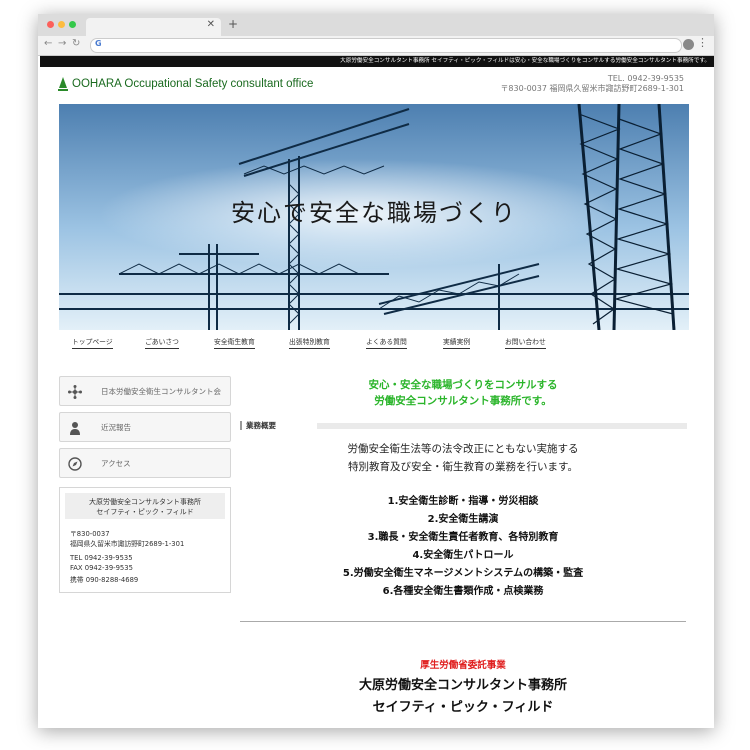 The height and width of the screenshot is (750, 750). I want to click on description-line-1: 労働安全衛生法等の法令改正にともない実施する, so click(463, 449).